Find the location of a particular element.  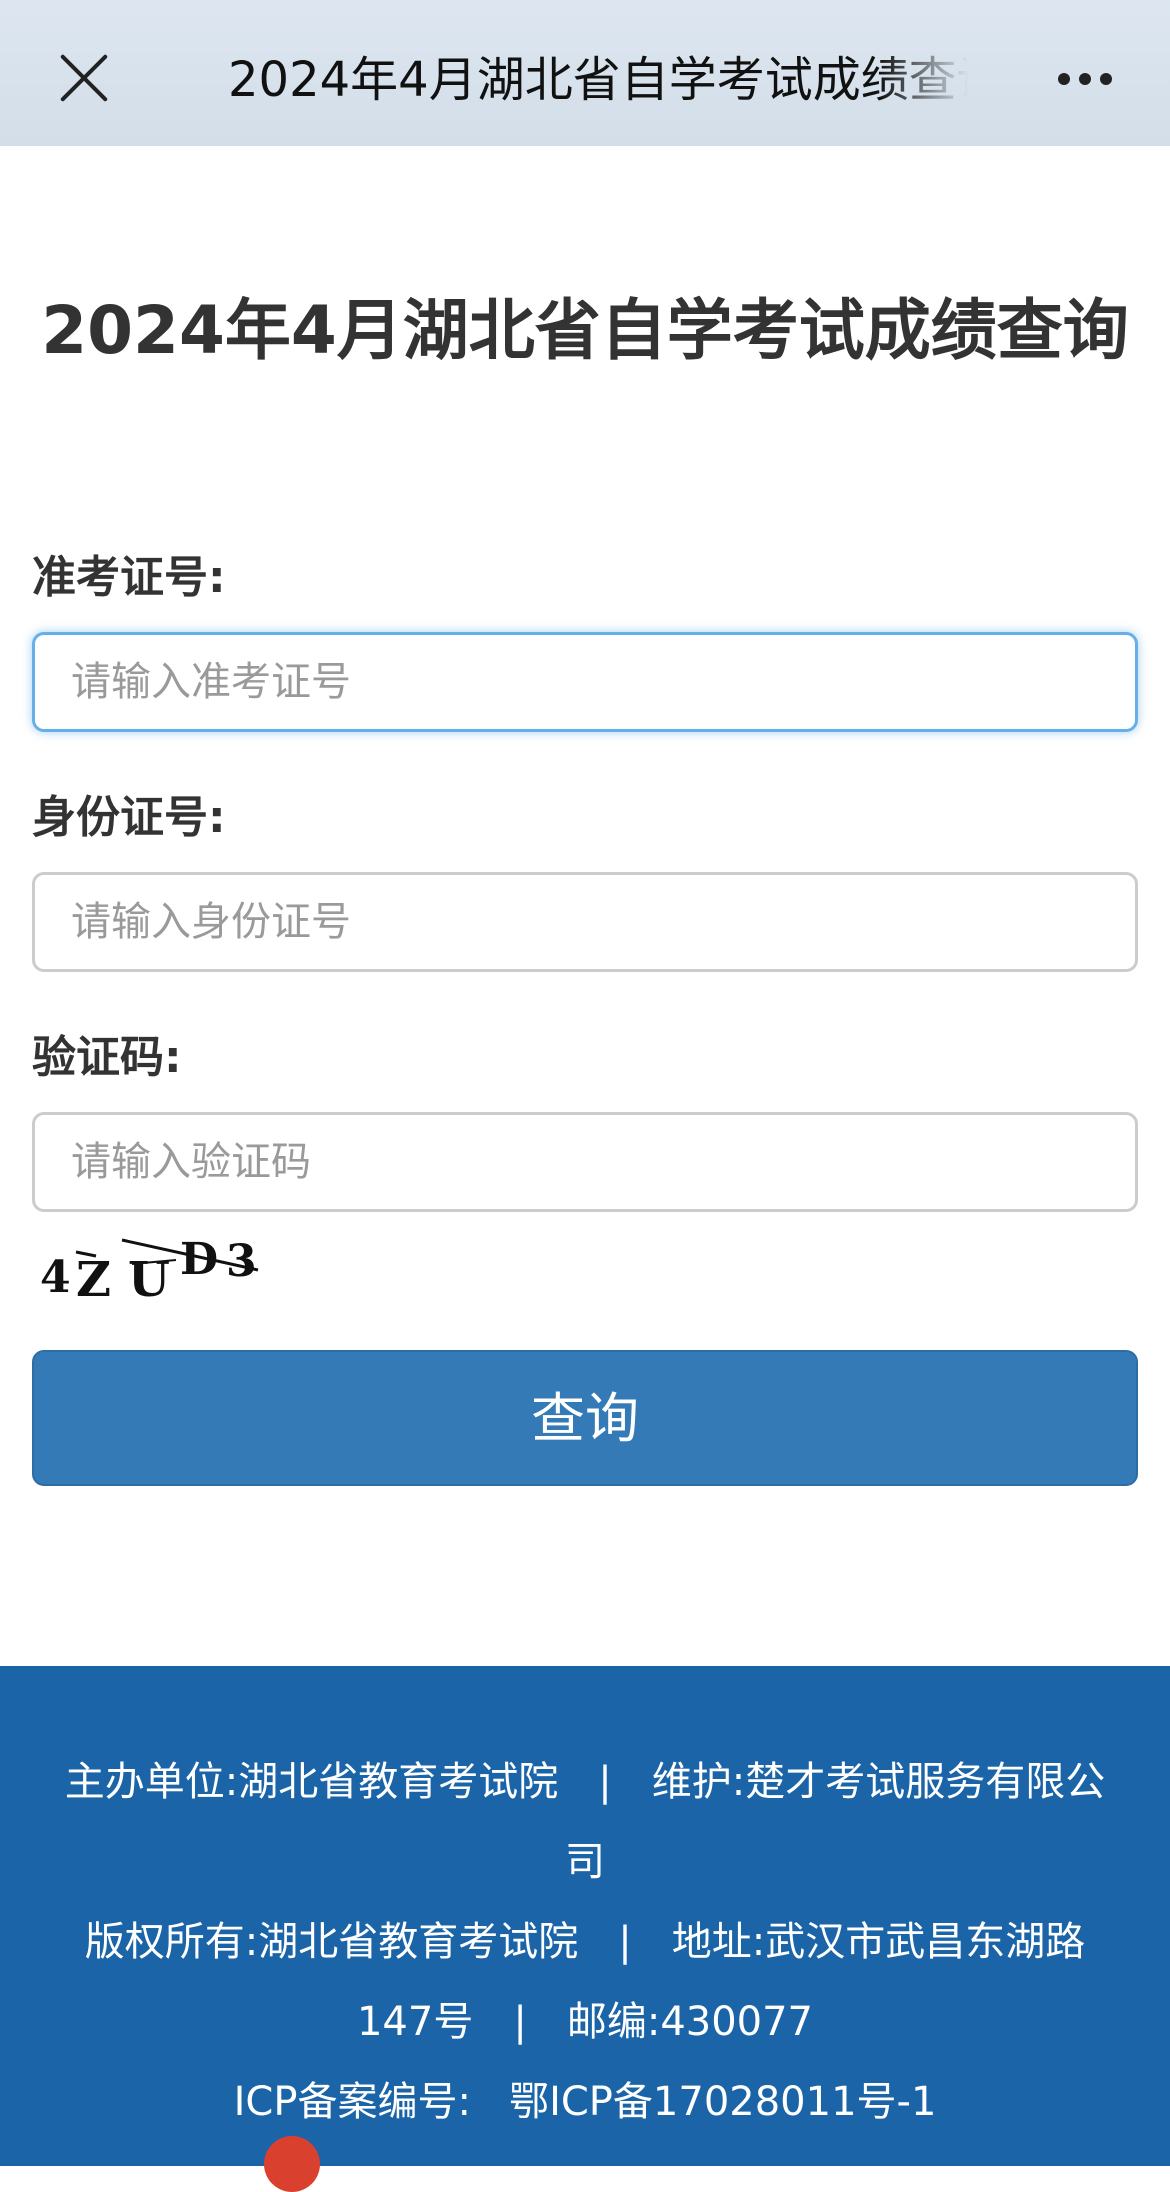

footer-line-1: 主办单位:湖北省教育考试院 | 维护:楚才考试服务有限公司 is located at coordinates (585, 1822).